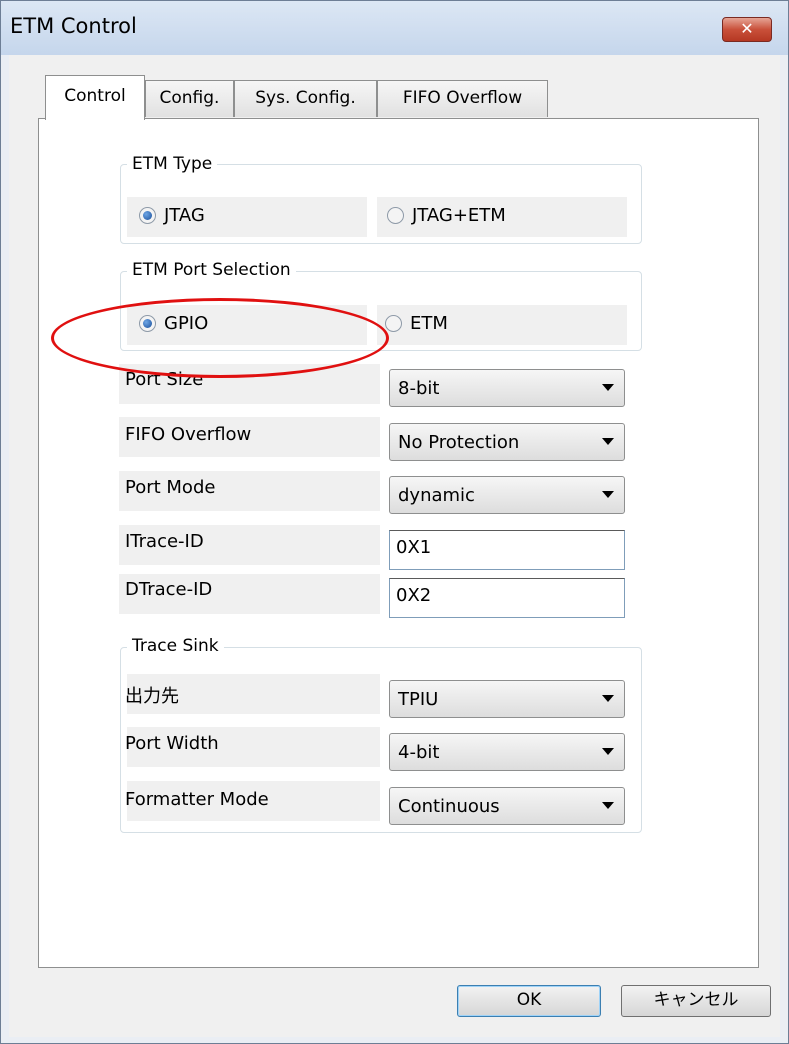 This screenshot has width=789, height=1044. I want to click on output-value: TPIU, so click(418, 699).